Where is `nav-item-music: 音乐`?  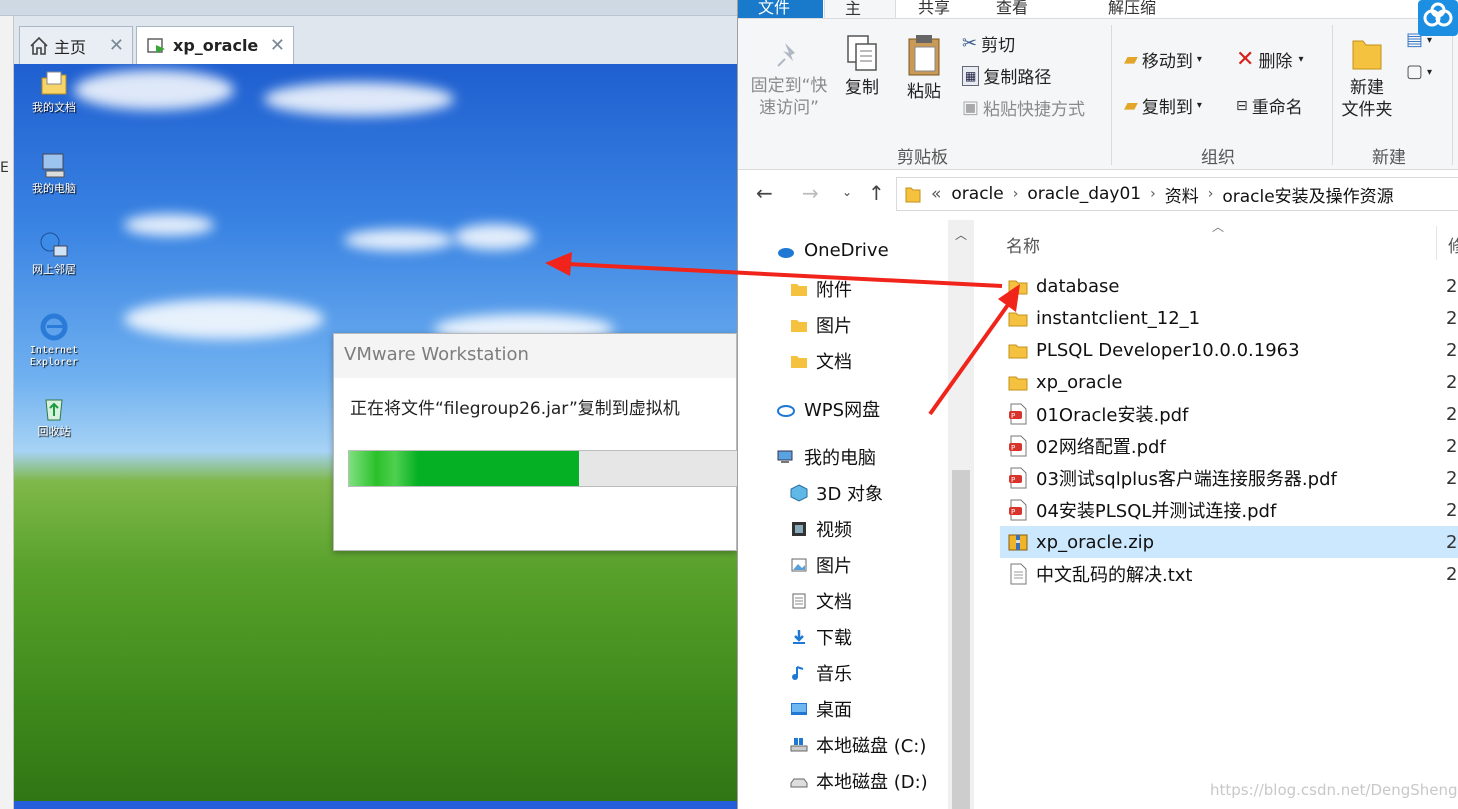
nav-item-music: 音乐 is located at coordinates (821, 673).